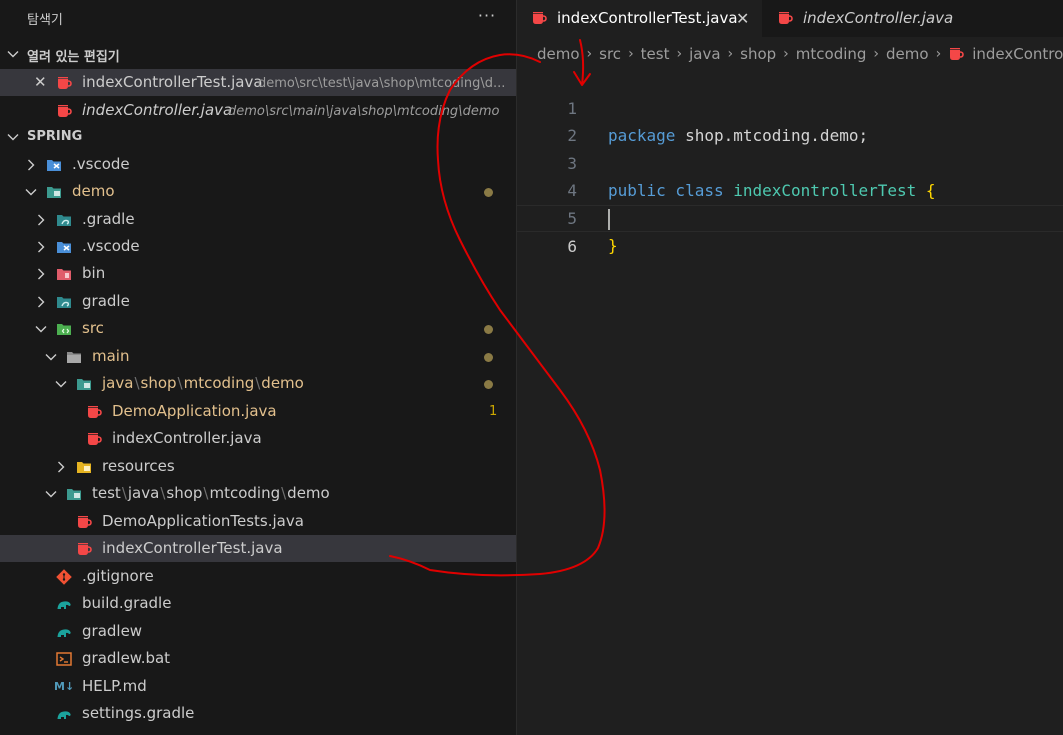  I want to click on breadcrumb-item: src, so click(610, 54).